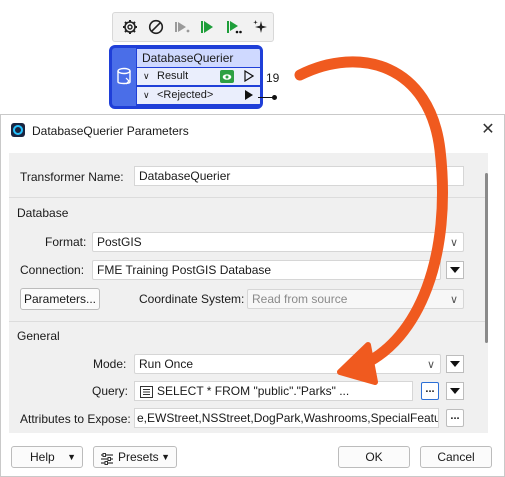 This screenshot has height=477, width=505. I want to click on transformer-toolbar, so click(193, 27).